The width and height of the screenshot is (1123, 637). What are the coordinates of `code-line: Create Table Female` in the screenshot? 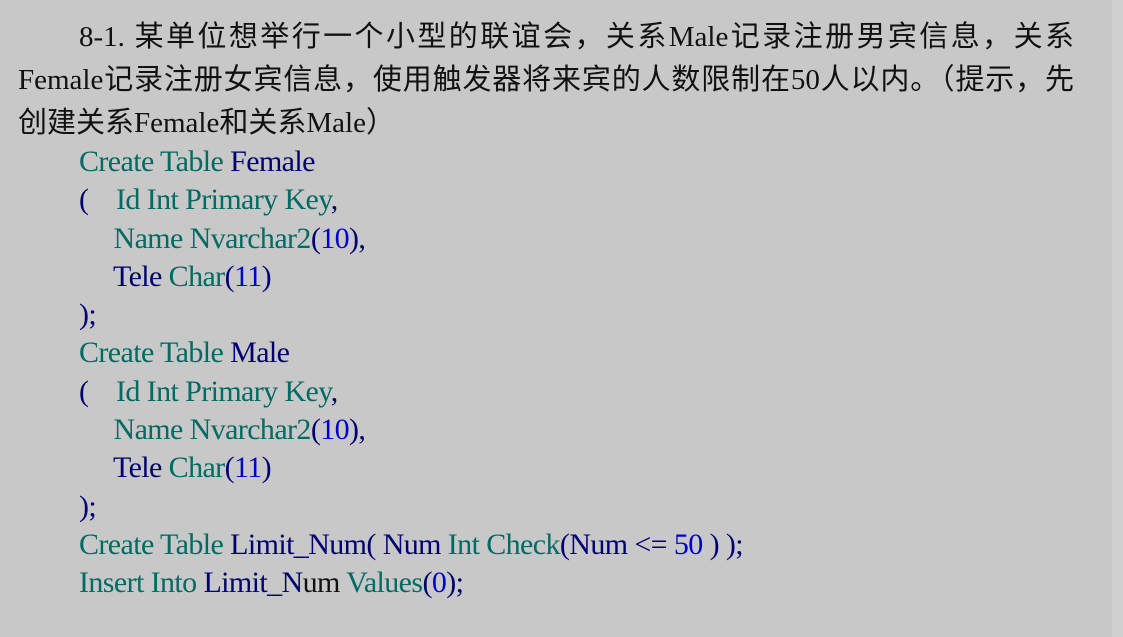 It's located at (411, 162).